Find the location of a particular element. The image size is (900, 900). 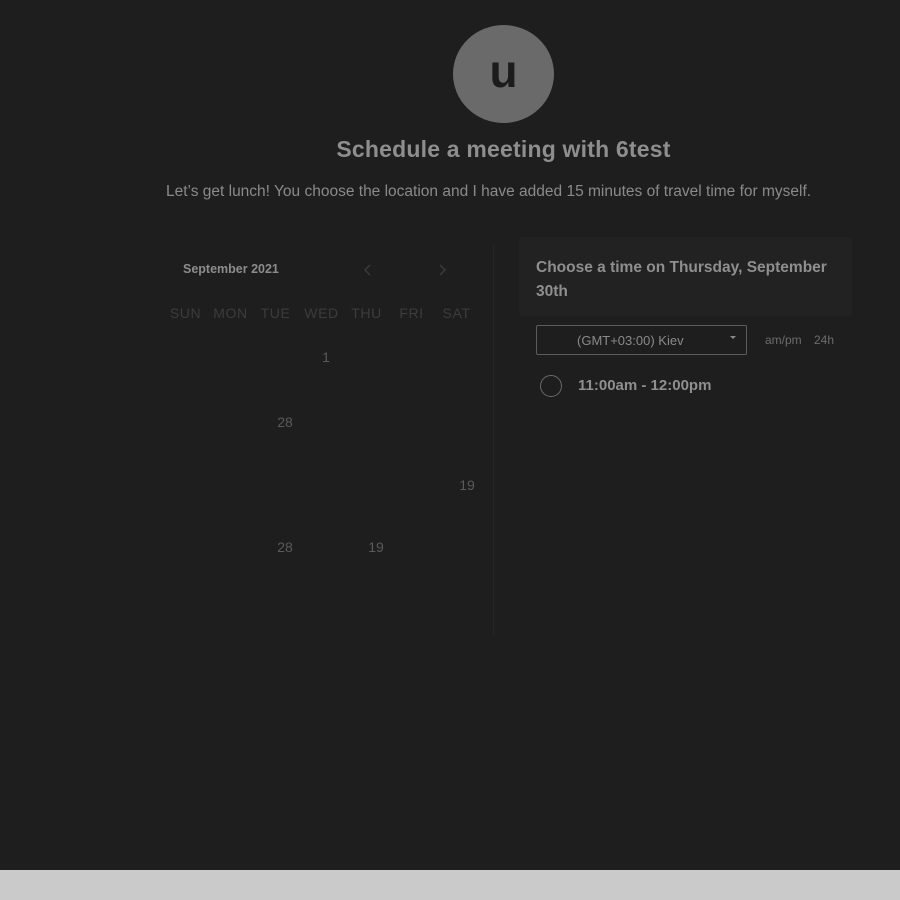

format-24h-toggle: 24h is located at coordinates (824, 340).